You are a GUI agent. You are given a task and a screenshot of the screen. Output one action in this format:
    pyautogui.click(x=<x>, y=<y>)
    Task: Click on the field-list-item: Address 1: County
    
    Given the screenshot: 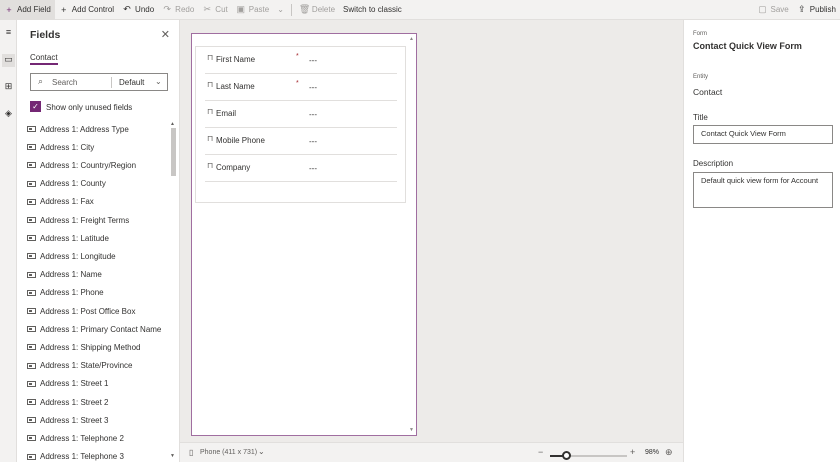 What is the action you would take?
    pyautogui.click(x=66, y=184)
    